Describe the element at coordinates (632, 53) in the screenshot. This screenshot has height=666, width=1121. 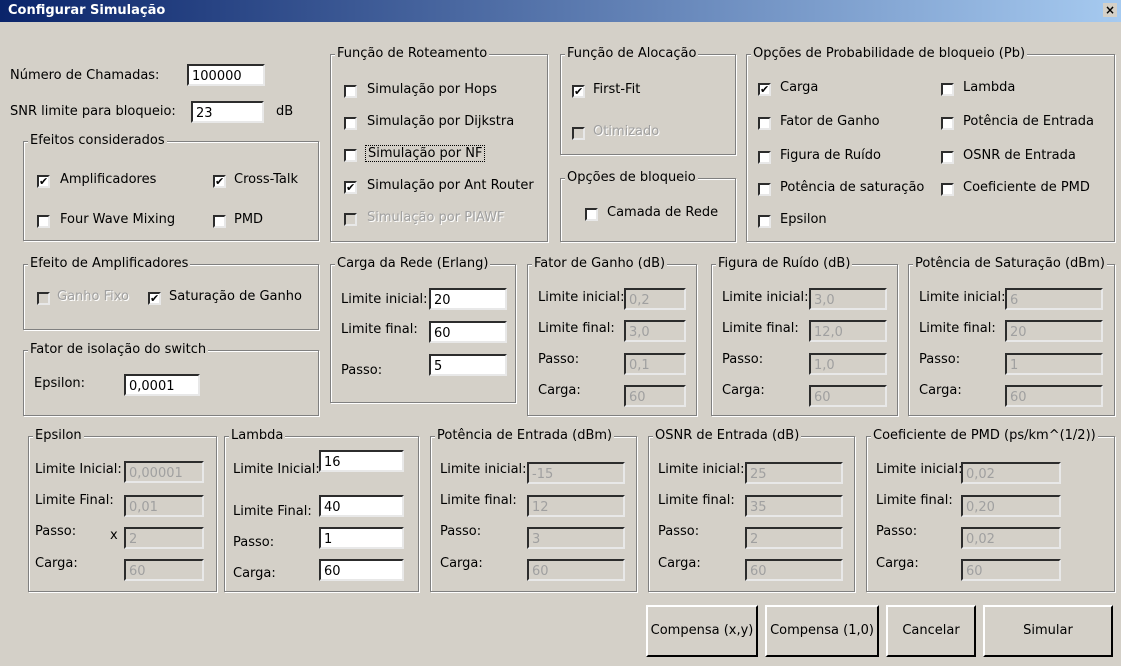
I see `alocacao-title: Função de Alocação` at that location.